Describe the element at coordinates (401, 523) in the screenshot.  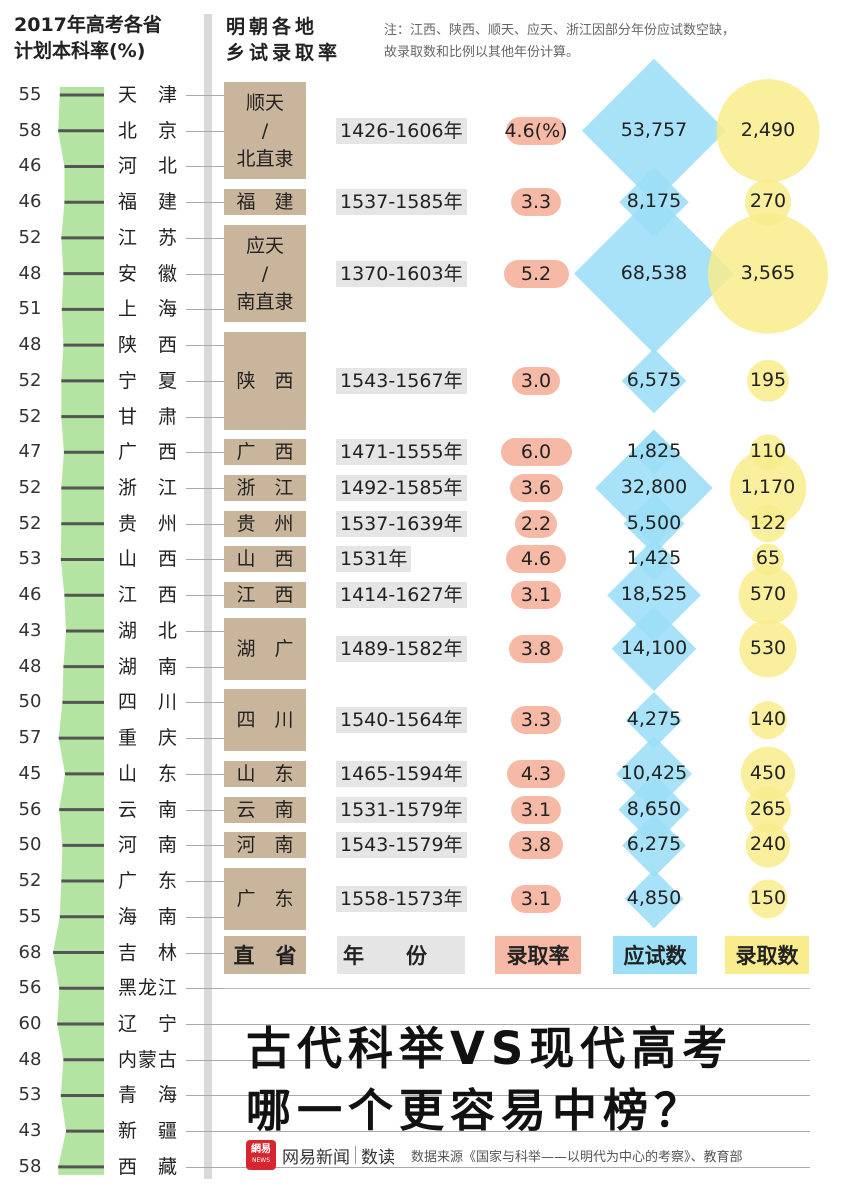
I see `ming-year-label: 1537-1639年` at that location.